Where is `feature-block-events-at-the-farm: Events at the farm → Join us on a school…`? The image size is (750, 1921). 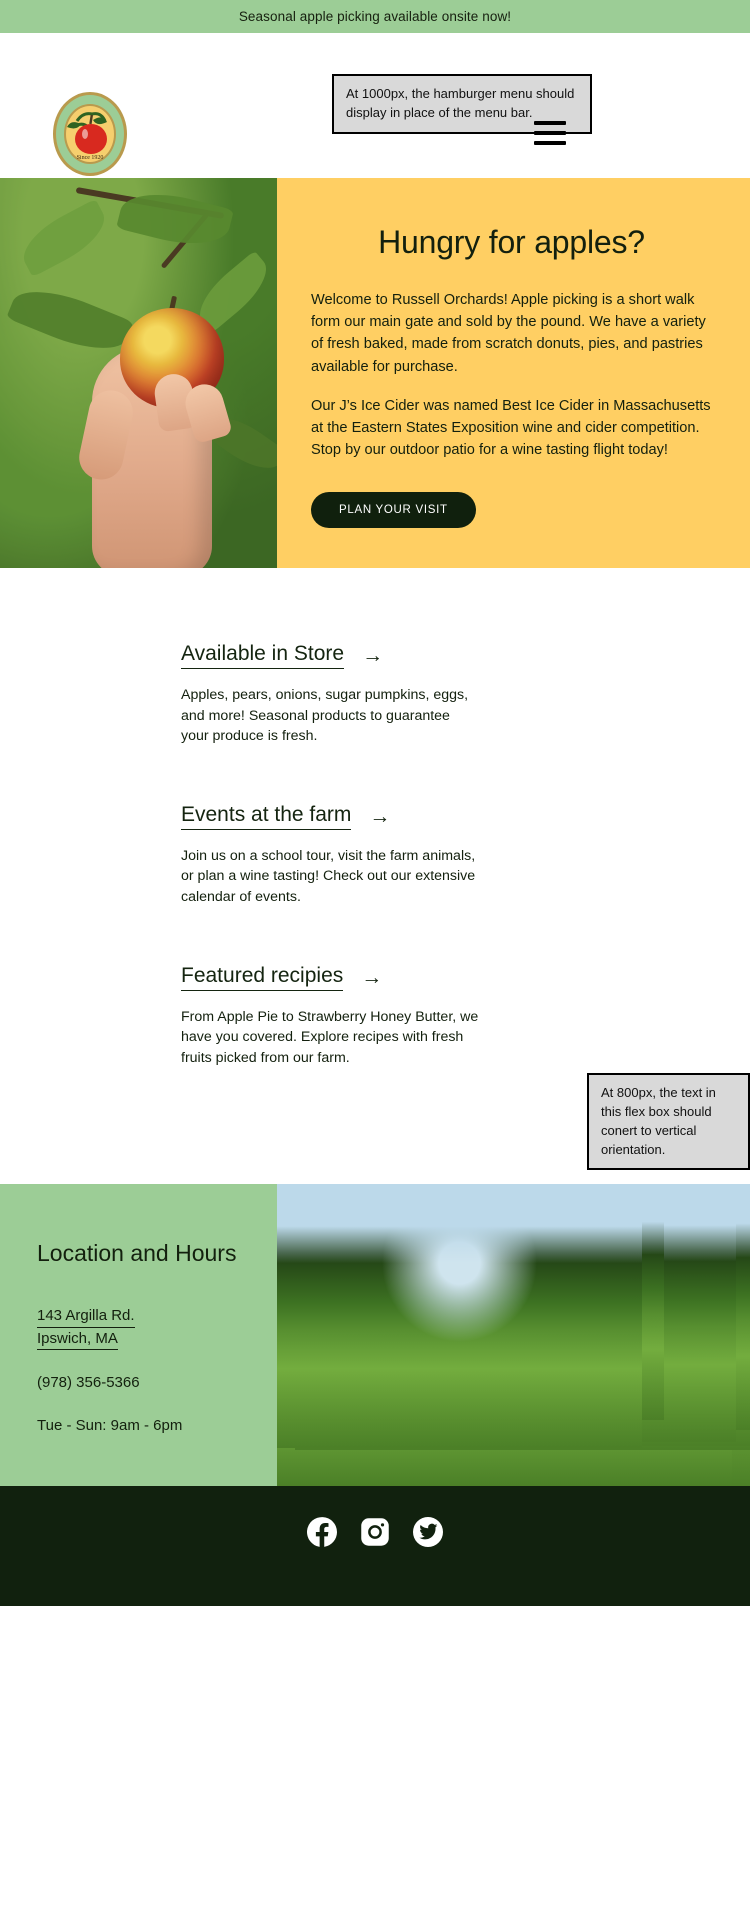
feature-block-events-at-the-farm: Events at the farm → Join us on a school… is located at coordinates (331, 855).